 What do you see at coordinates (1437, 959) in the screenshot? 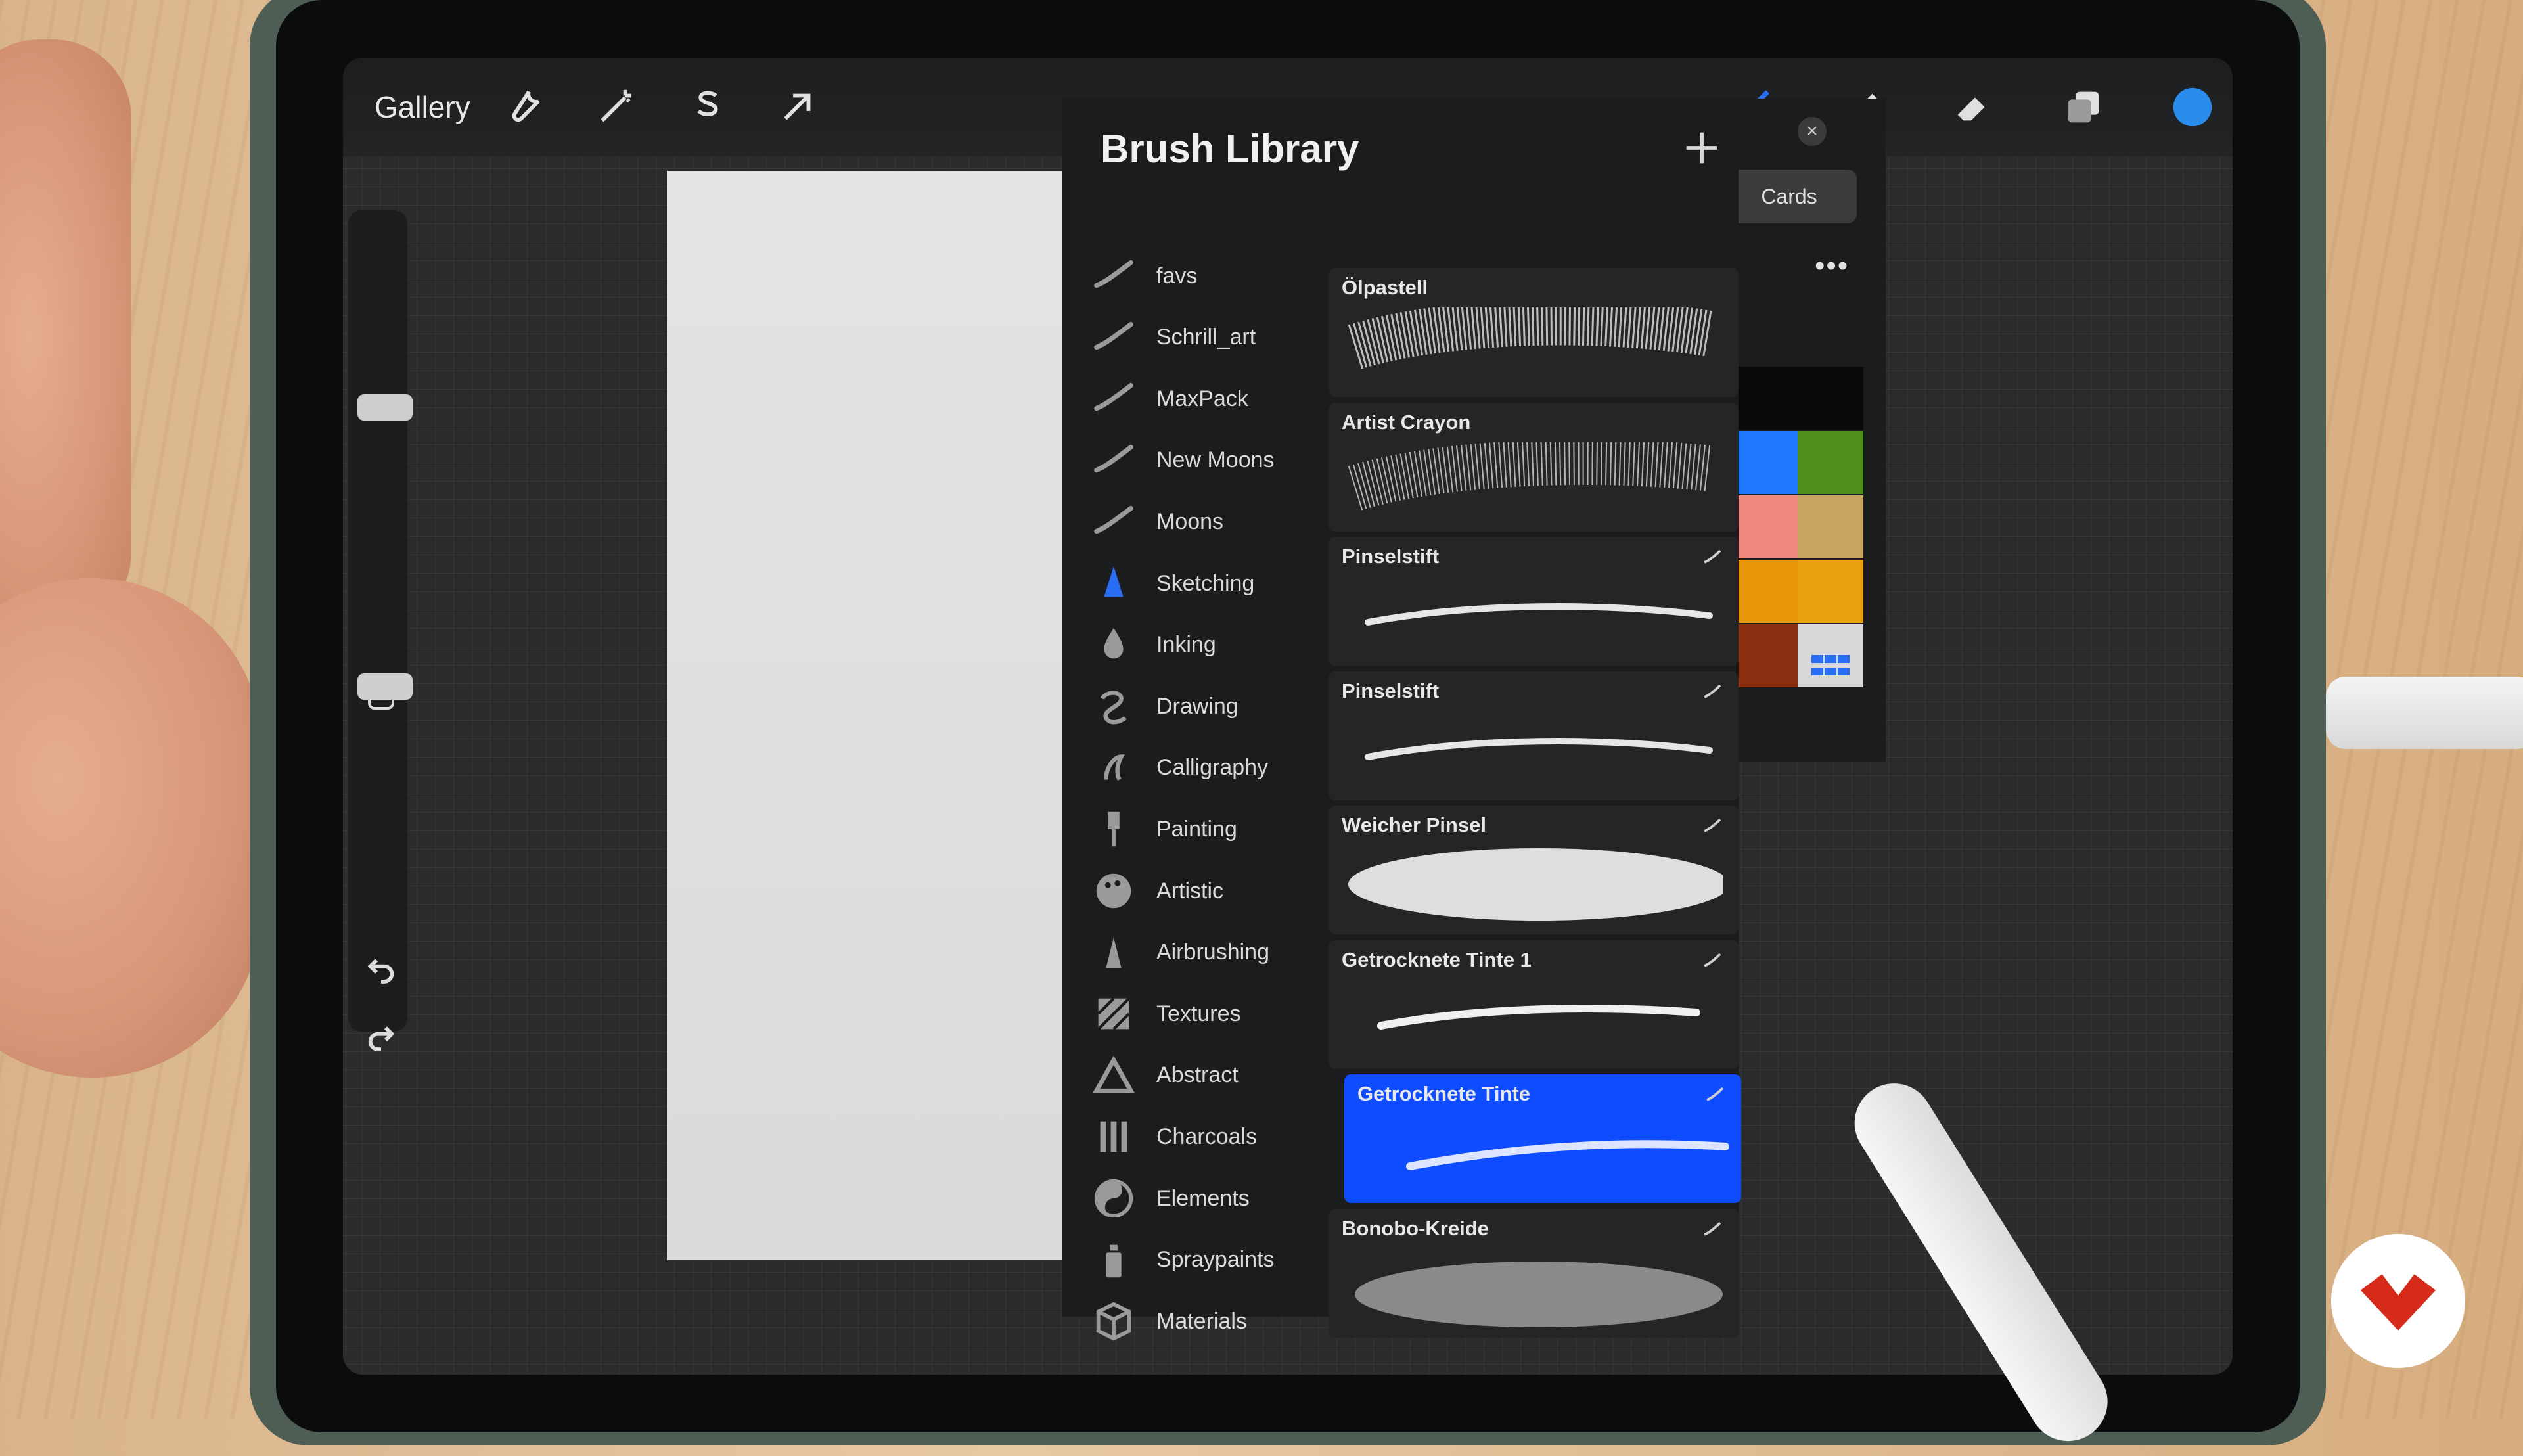
I see `brush-name: Getrocknete Tinte 1` at bounding box center [1437, 959].